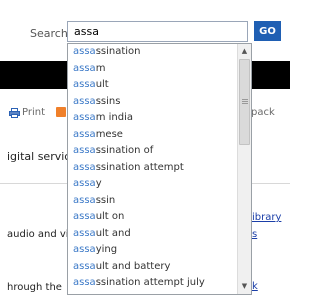 The image size is (320, 295). What do you see at coordinates (159, 85) in the screenshot?
I see `suggestion-item: assault` at bounding box center [159, 85].